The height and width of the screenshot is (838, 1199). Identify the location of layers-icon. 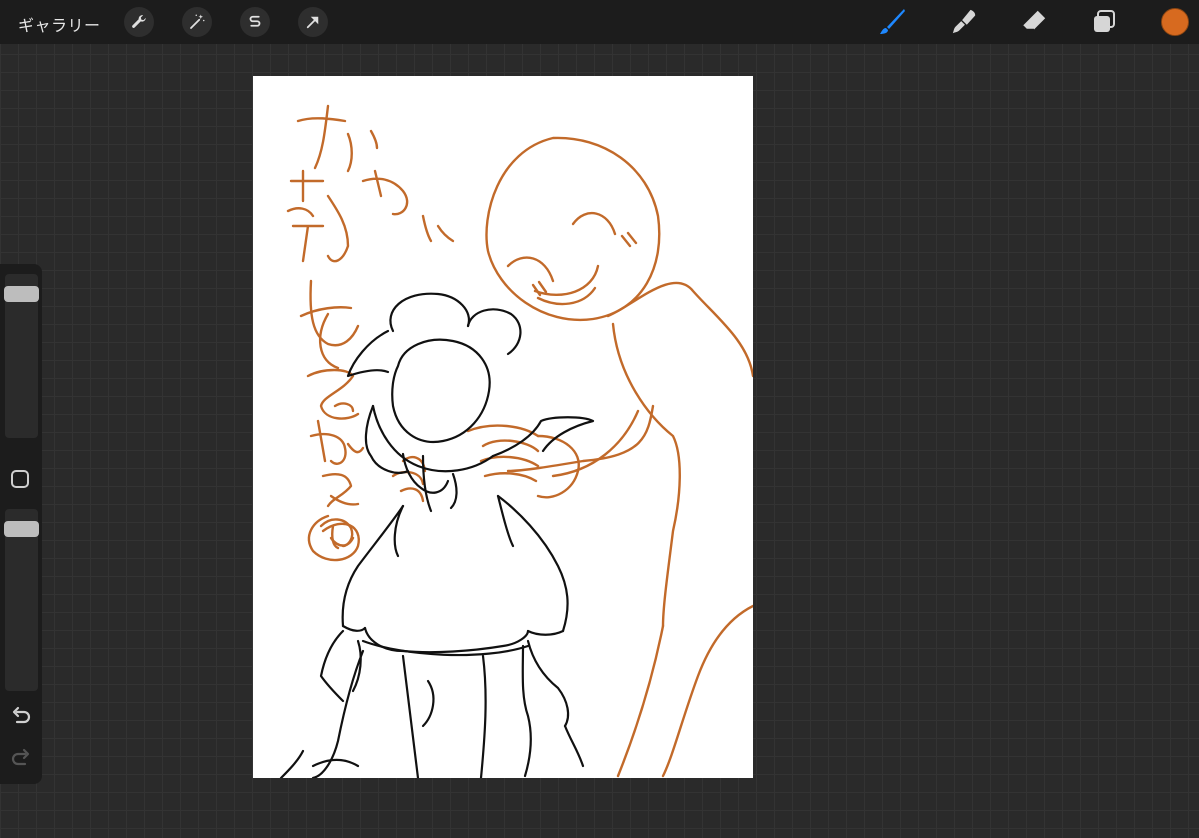
(1104, 21).